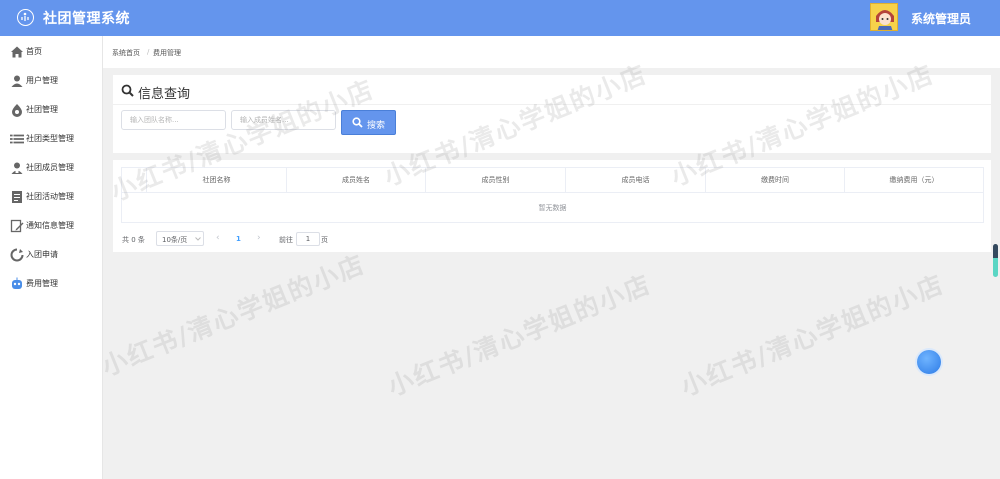 The height and width of the screenshot is (479, 1000). Describe the element at coordinates (42, 254) in the screenshot. I see `sidebar-item-label: 入团申请` at that location.